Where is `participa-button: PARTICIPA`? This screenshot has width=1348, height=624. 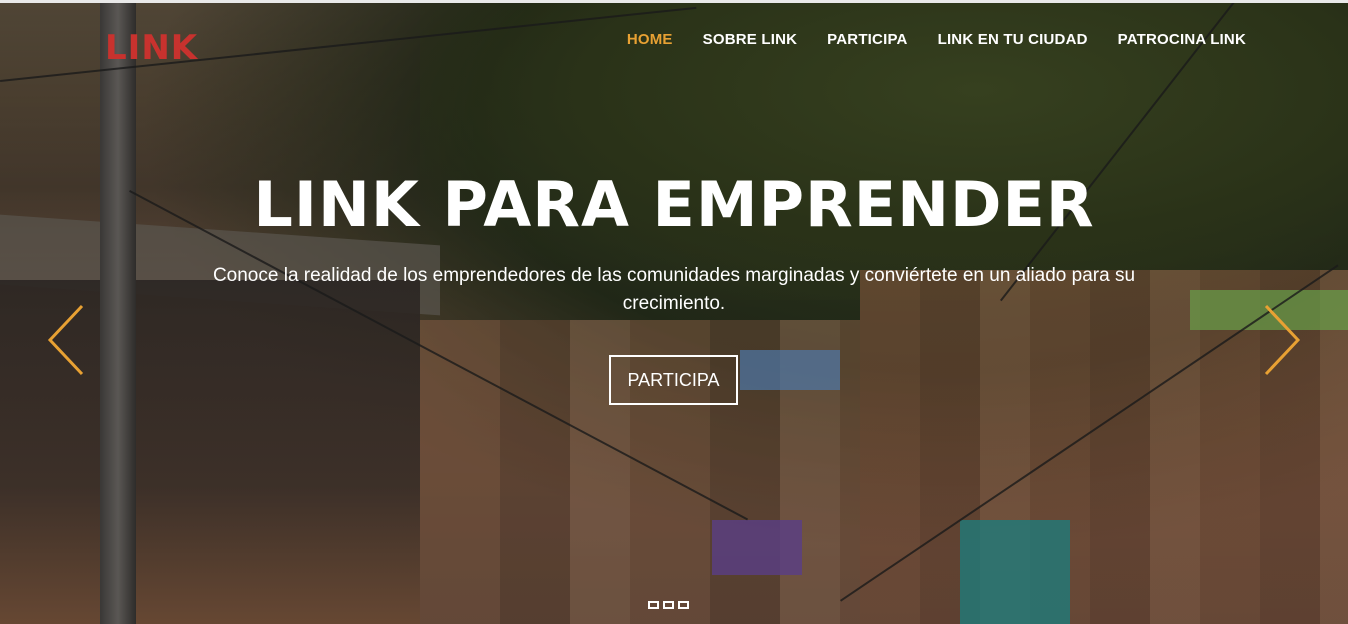 participa-button: PARTICIPA is located at coordinates (673, 380).